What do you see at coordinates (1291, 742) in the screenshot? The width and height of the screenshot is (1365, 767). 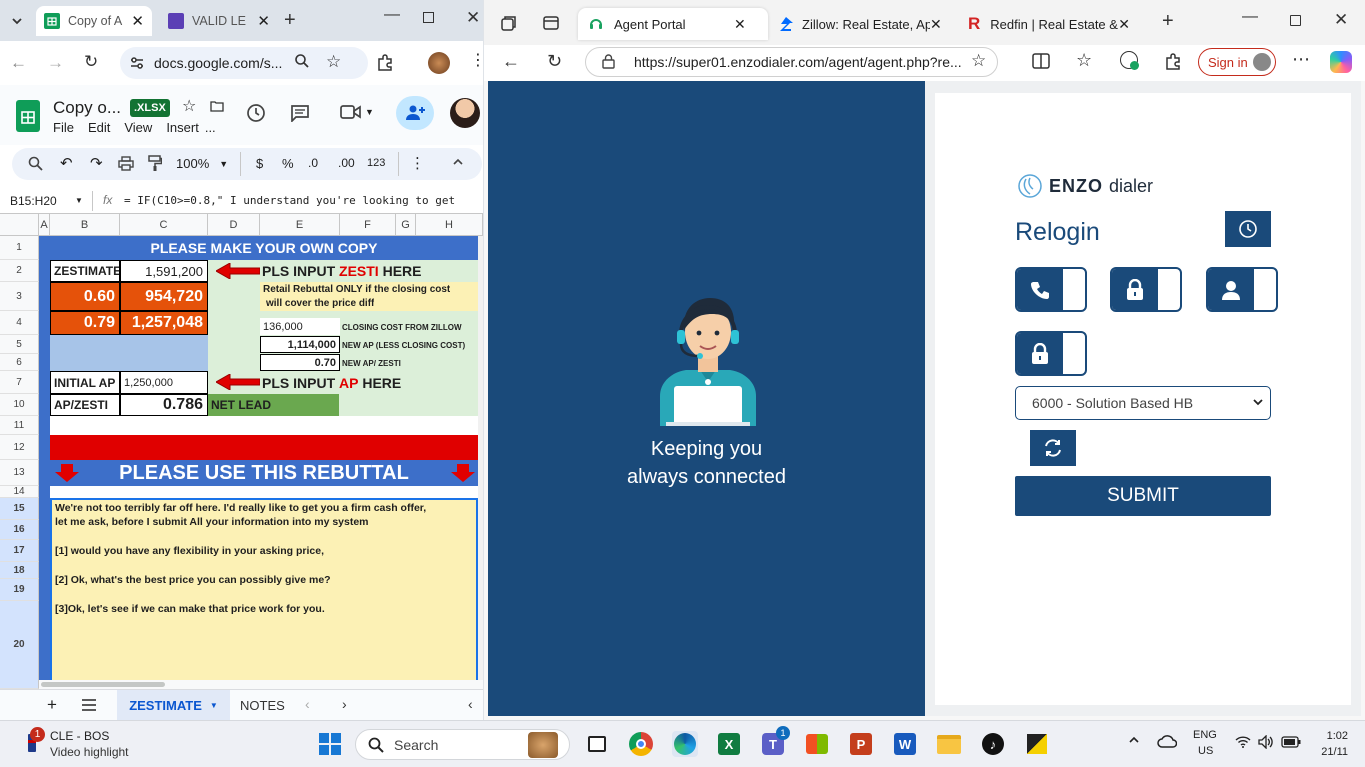 I see `battery-icon` at bounding box center [1291, 742].